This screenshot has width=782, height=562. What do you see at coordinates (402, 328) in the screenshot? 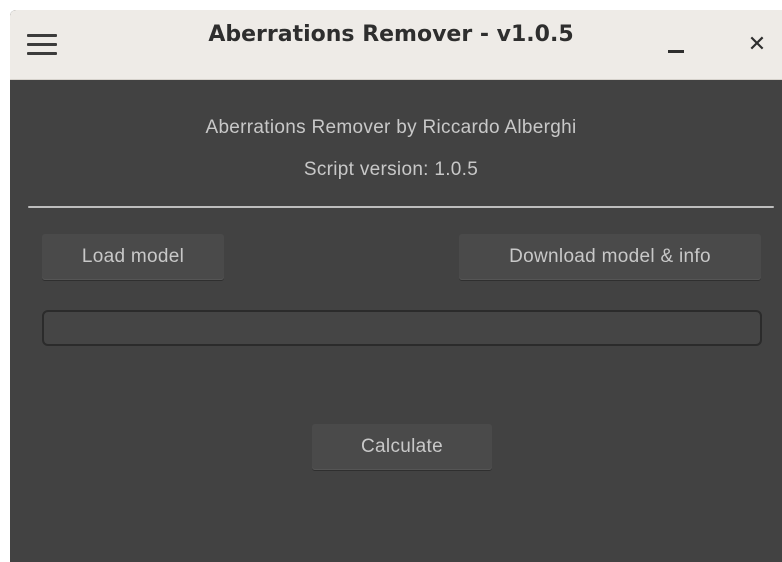
I see `progress-bar` at bounding box center [402, 328].